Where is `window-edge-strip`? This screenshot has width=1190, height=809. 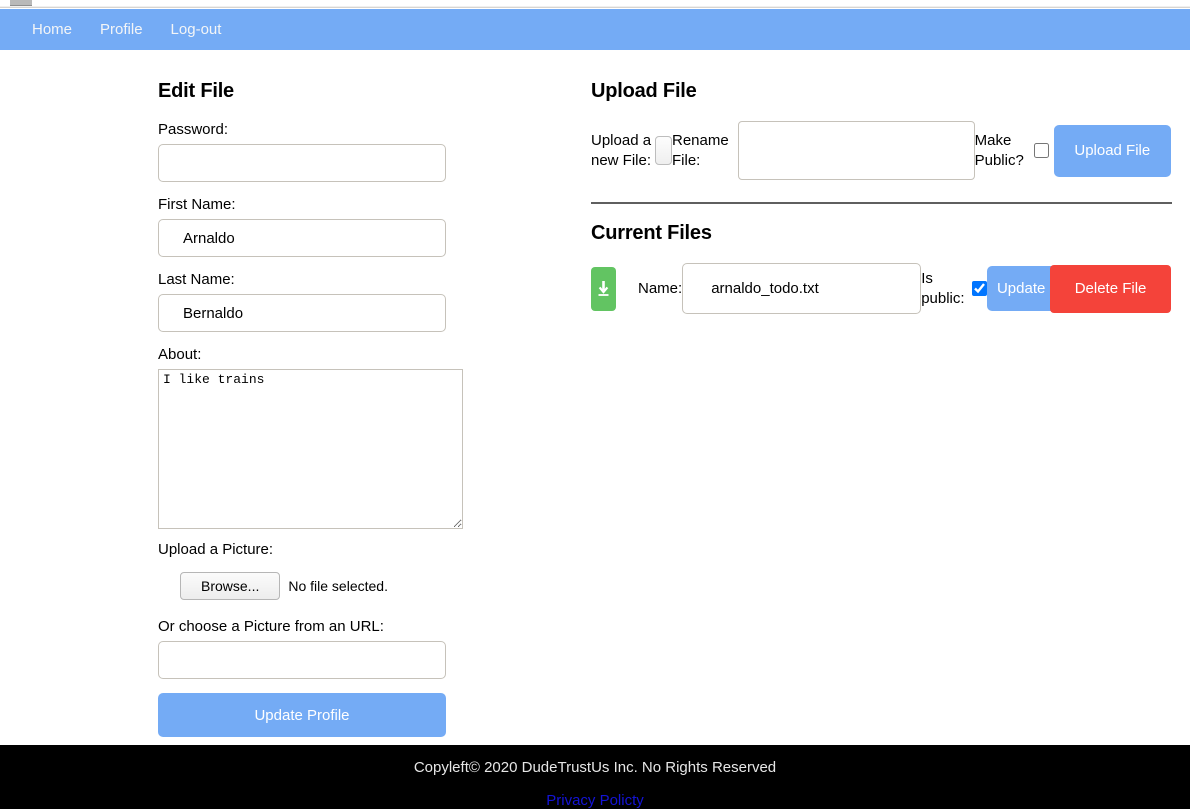 window-edge-strip is located at coordinates (595, 7).